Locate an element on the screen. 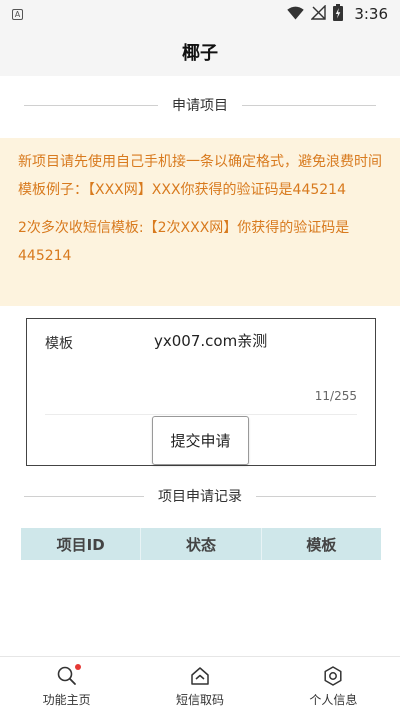 This screenshot has height=712, width=400. nav-item-home: 功能主页 is located at coordinates (66, 684).